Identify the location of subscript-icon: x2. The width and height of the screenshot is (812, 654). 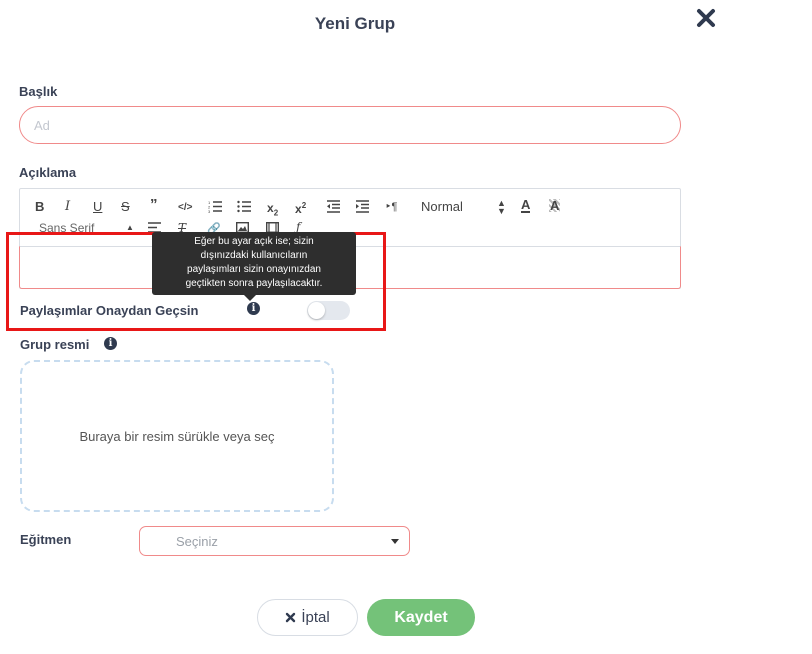
(272, 210).